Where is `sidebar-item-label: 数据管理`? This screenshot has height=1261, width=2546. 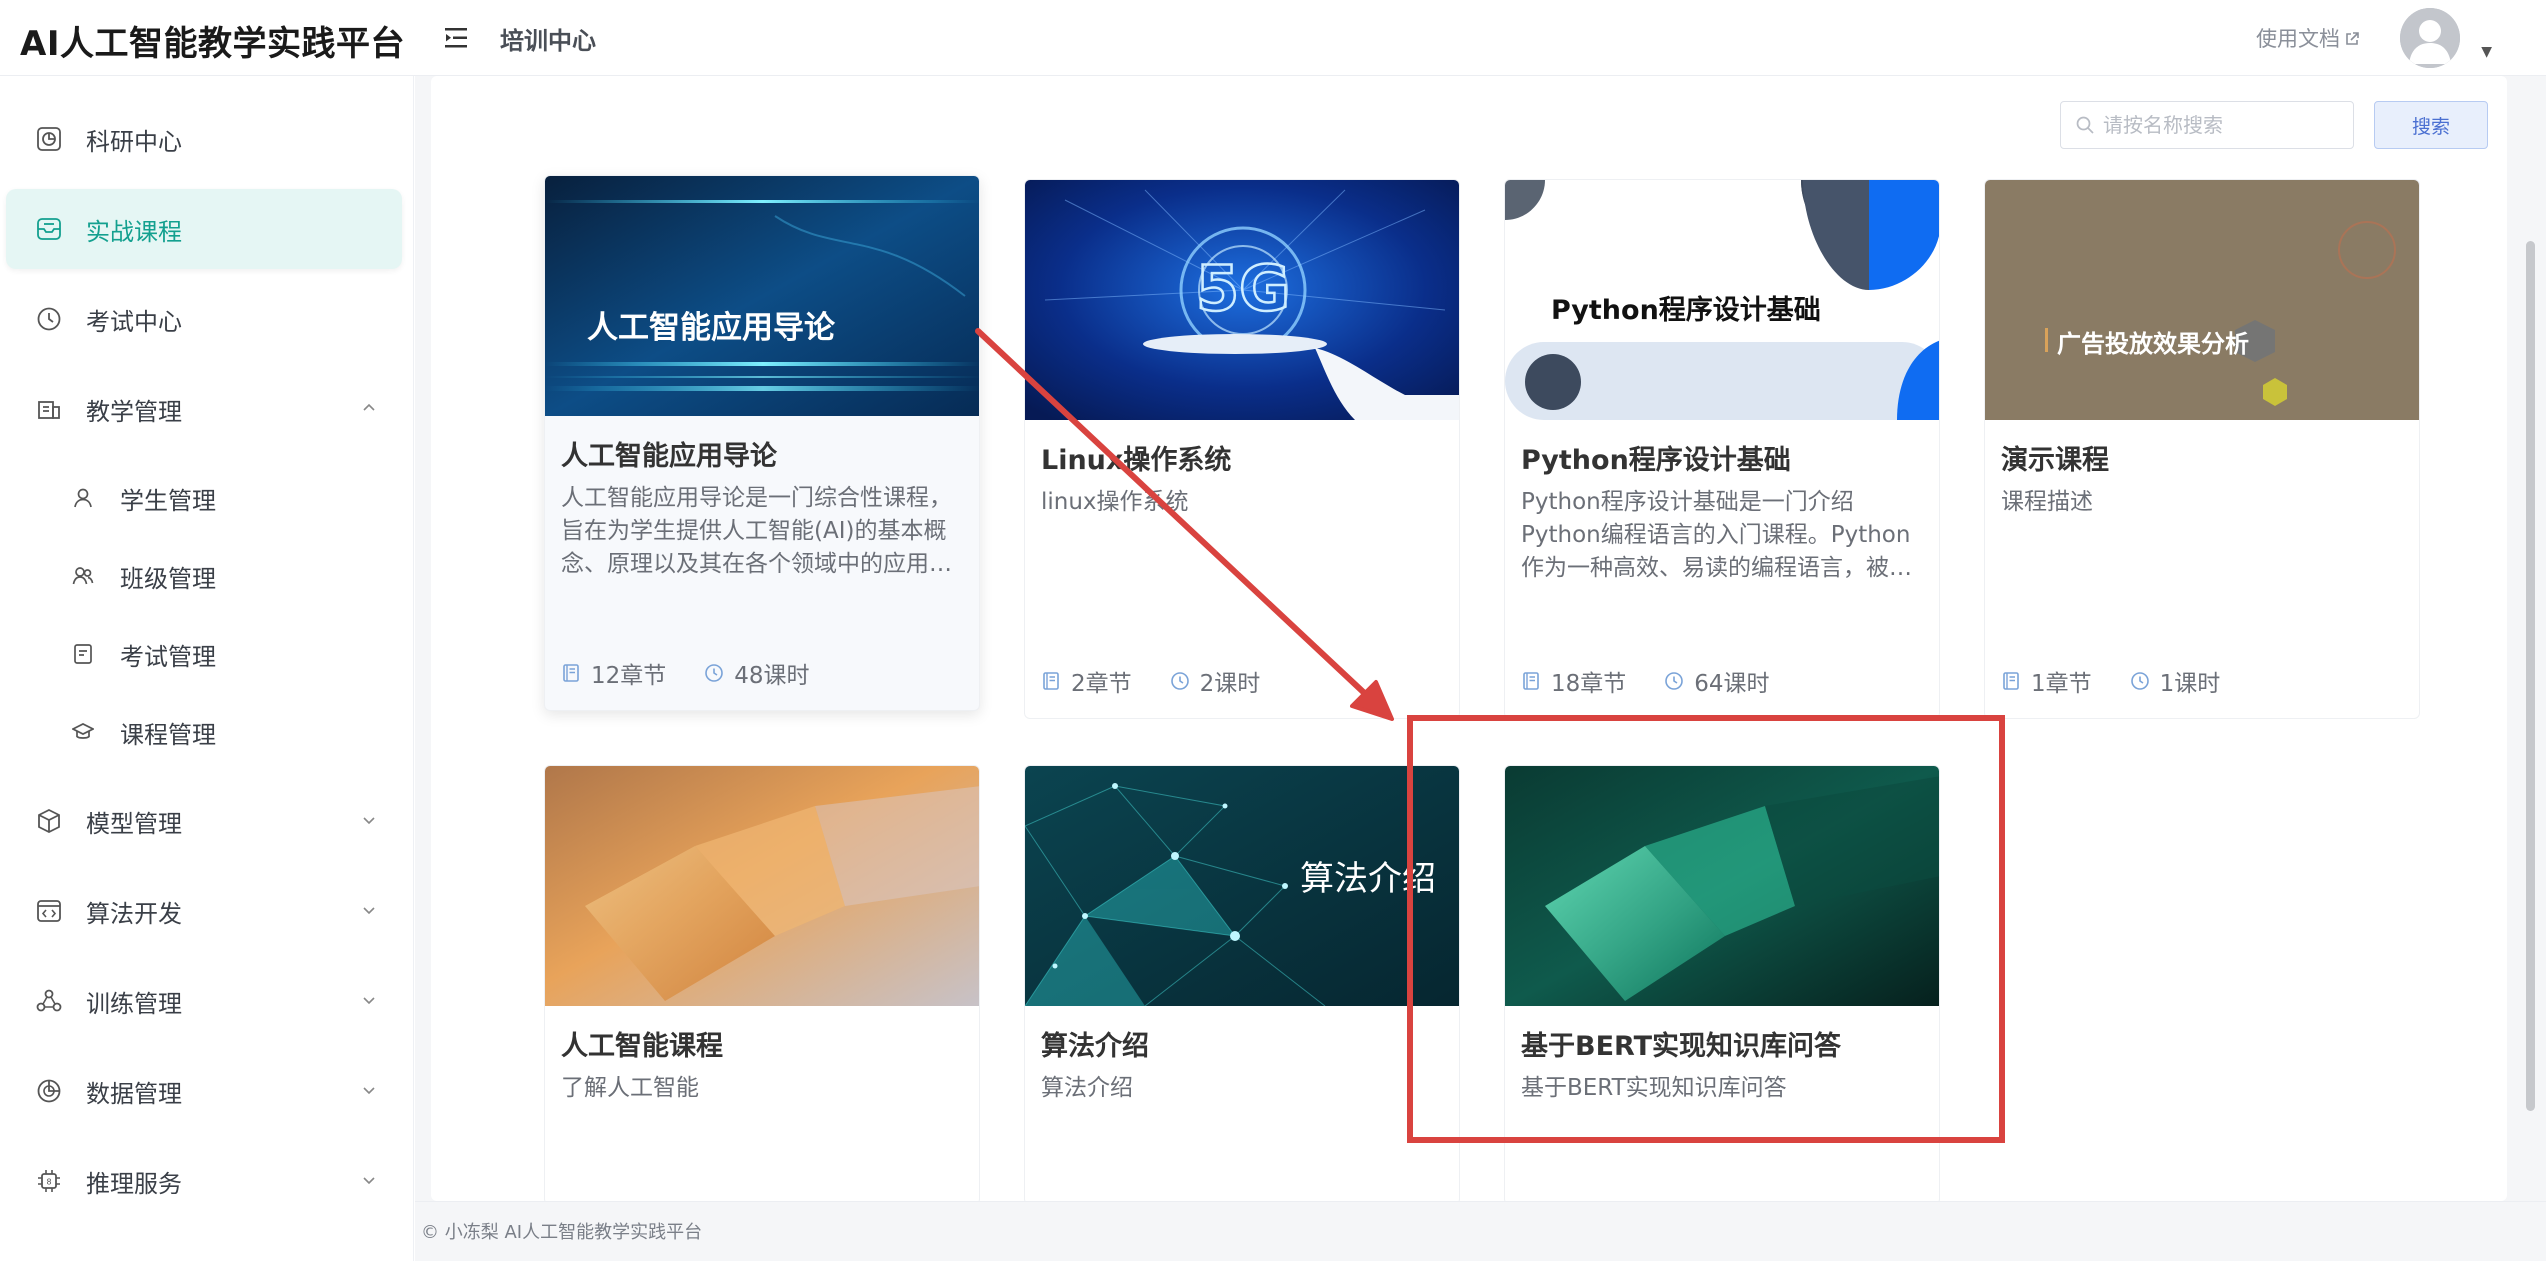
sidebar-item-label: 数据管理 is located at coordinates (134, 1093).